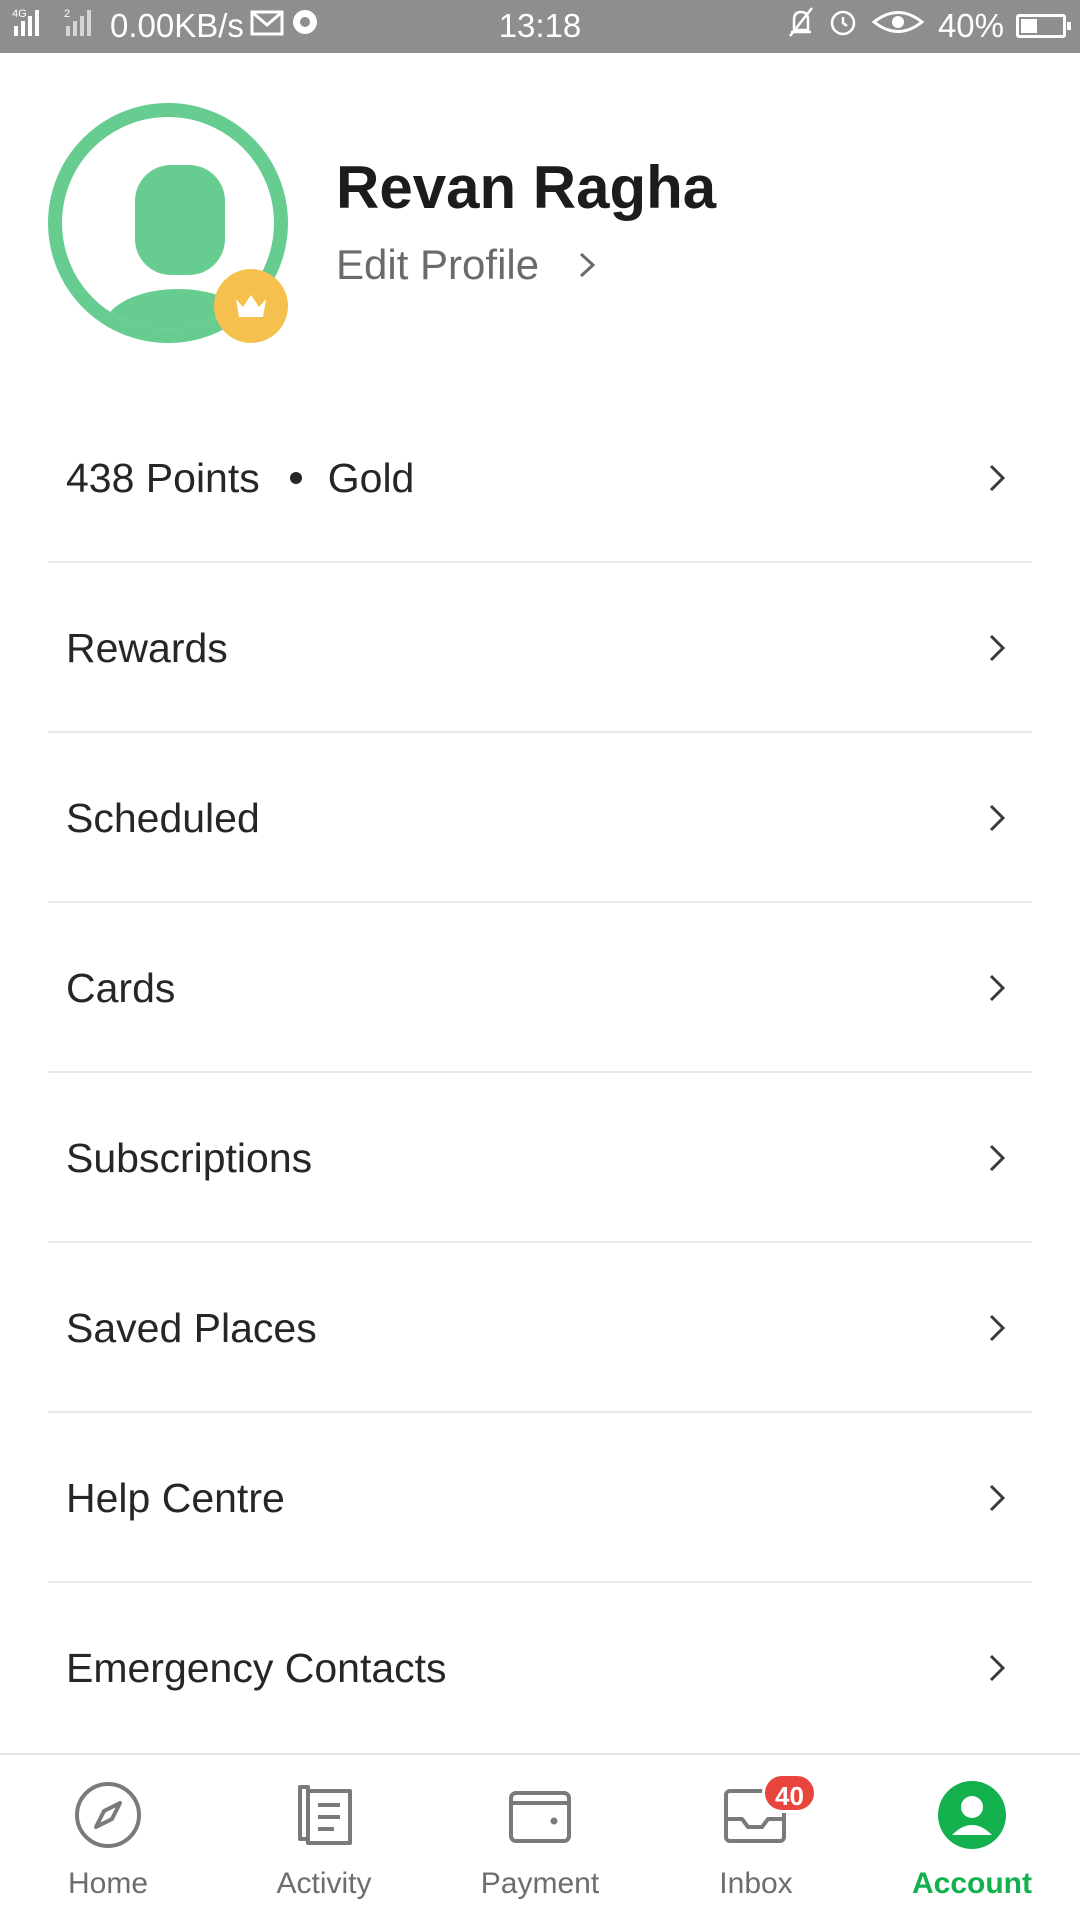  What do you see at coordinates (256, 1668) in the screenshot?
I see `menu-item-label: Emergency Contacts` at bounding box center [256, 1668].